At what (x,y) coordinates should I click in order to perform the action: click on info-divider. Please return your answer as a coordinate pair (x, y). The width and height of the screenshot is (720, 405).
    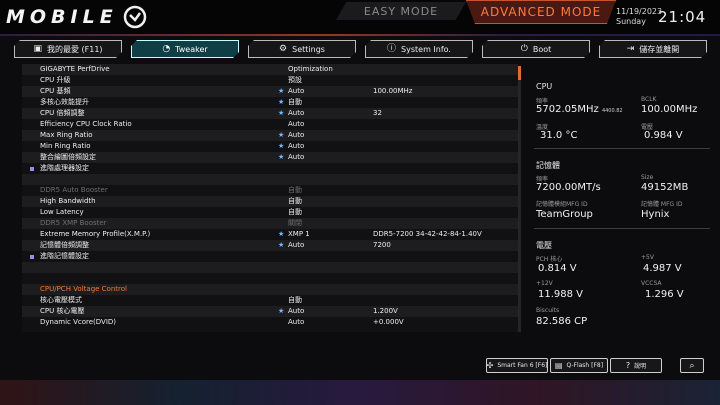
    Looking at the image, I should click on (622, 228).